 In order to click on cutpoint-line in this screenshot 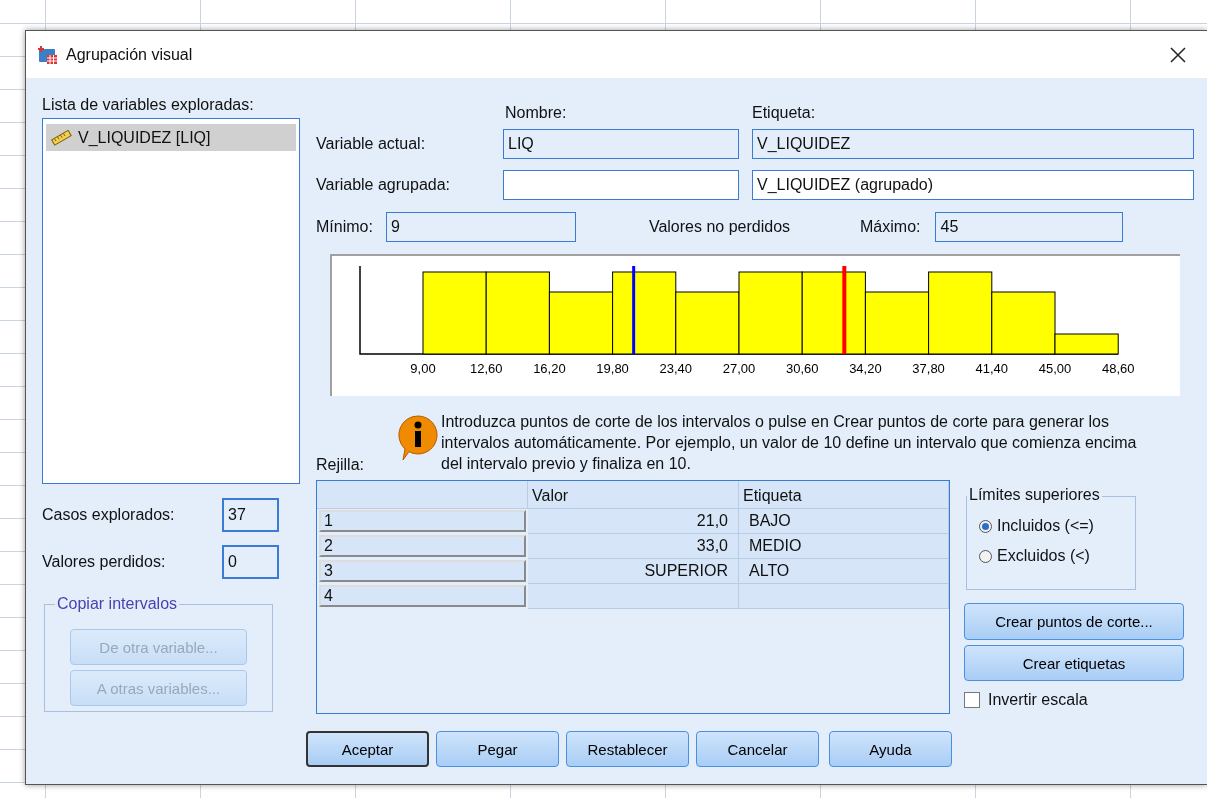, I will do `click(634, 310)`.